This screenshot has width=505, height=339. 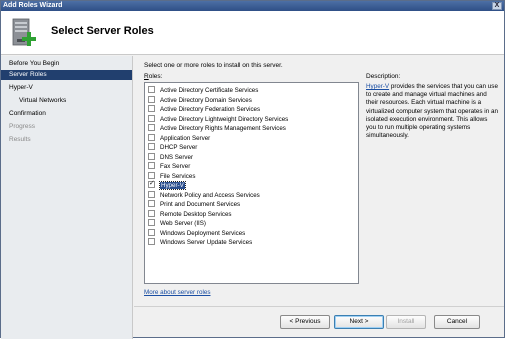 I want to click on checkbox-checked, so click(x=151, y=183).